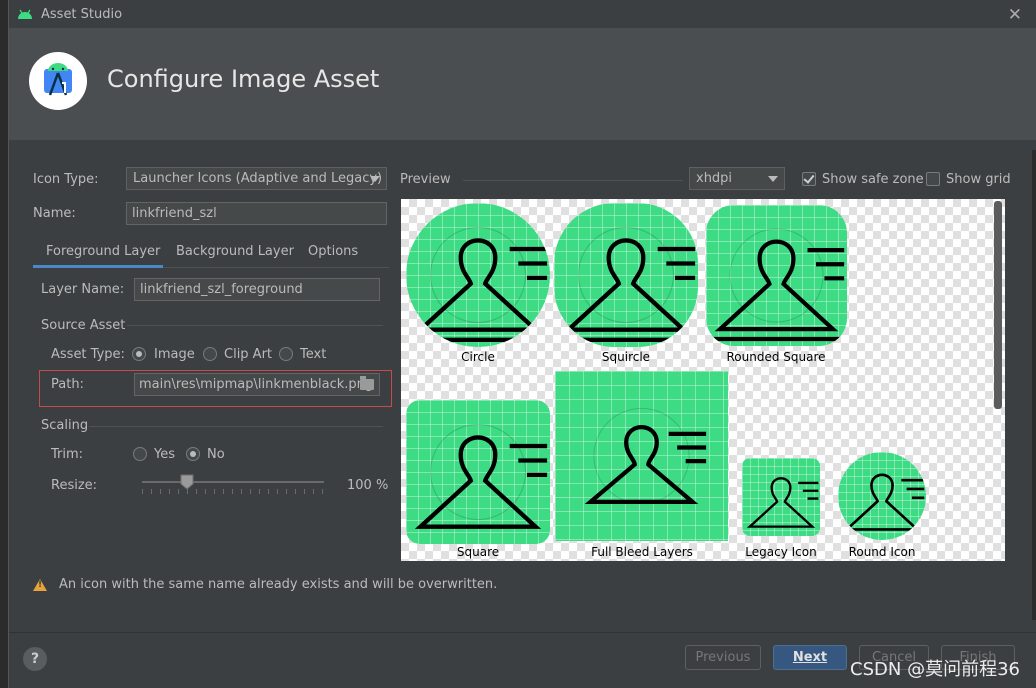 This screenshot has height=688, width=1036. I want to click on icon-type-label: Icon Type:, so click(66, 179).